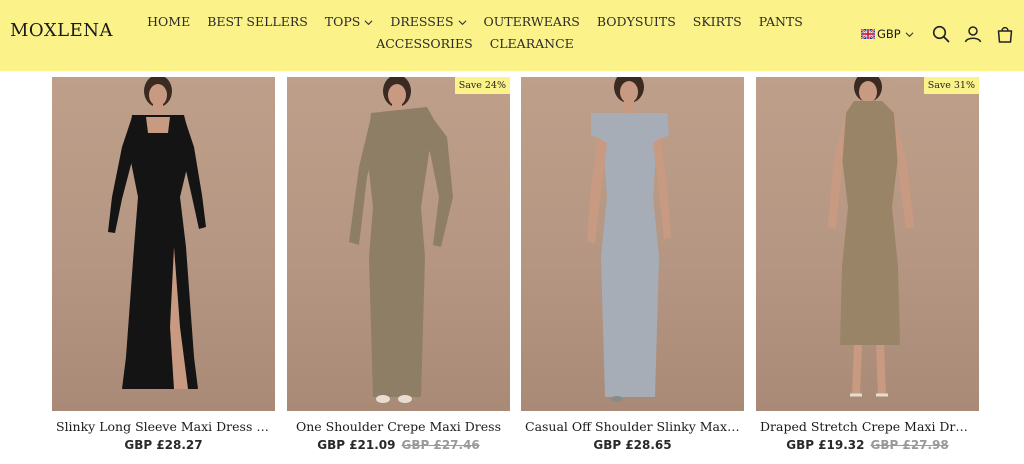 This screenshot has height=464, width=1024. I want to click on nav-best-sellers: BEST SELLERS, so click(258, 22).